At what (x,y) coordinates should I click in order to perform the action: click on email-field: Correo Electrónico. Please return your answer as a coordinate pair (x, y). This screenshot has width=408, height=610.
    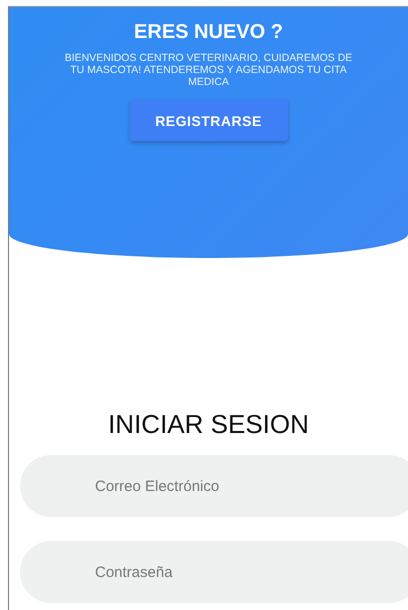
    Looking at the image, I should click on (214, 486).